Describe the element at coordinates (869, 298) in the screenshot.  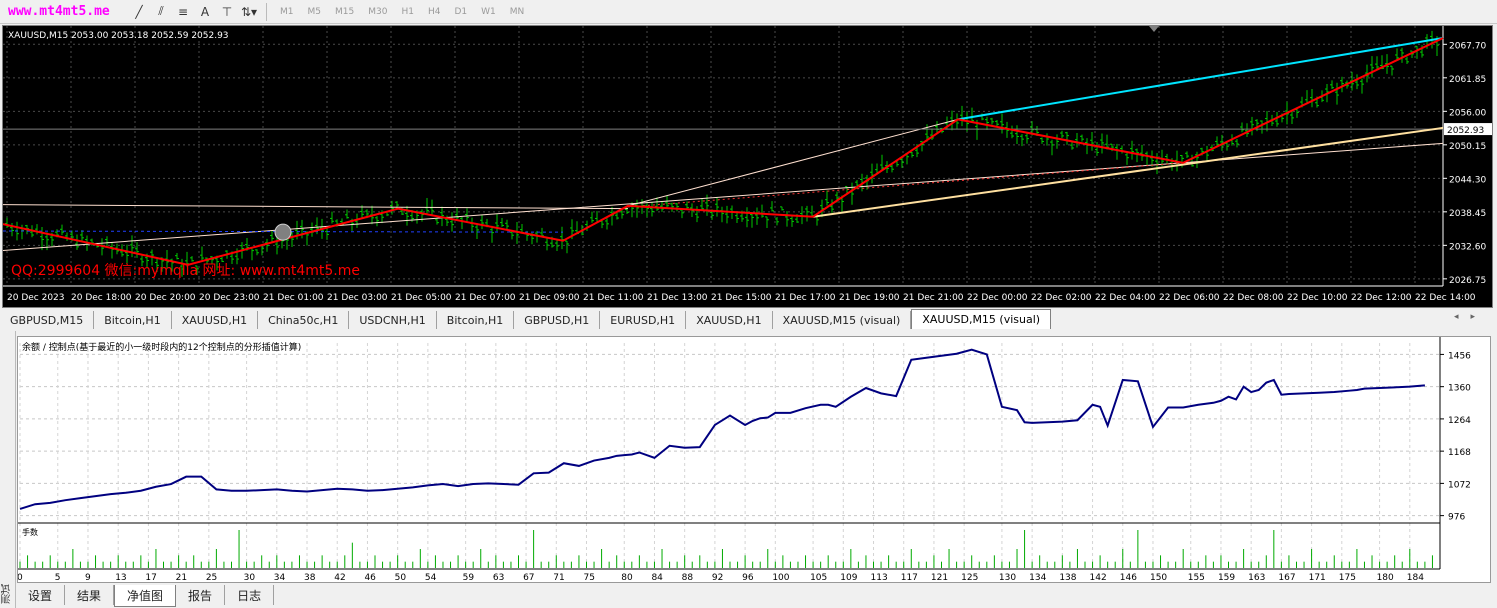
I see `time-tick-label: 21 Dec 19:00` at that location.